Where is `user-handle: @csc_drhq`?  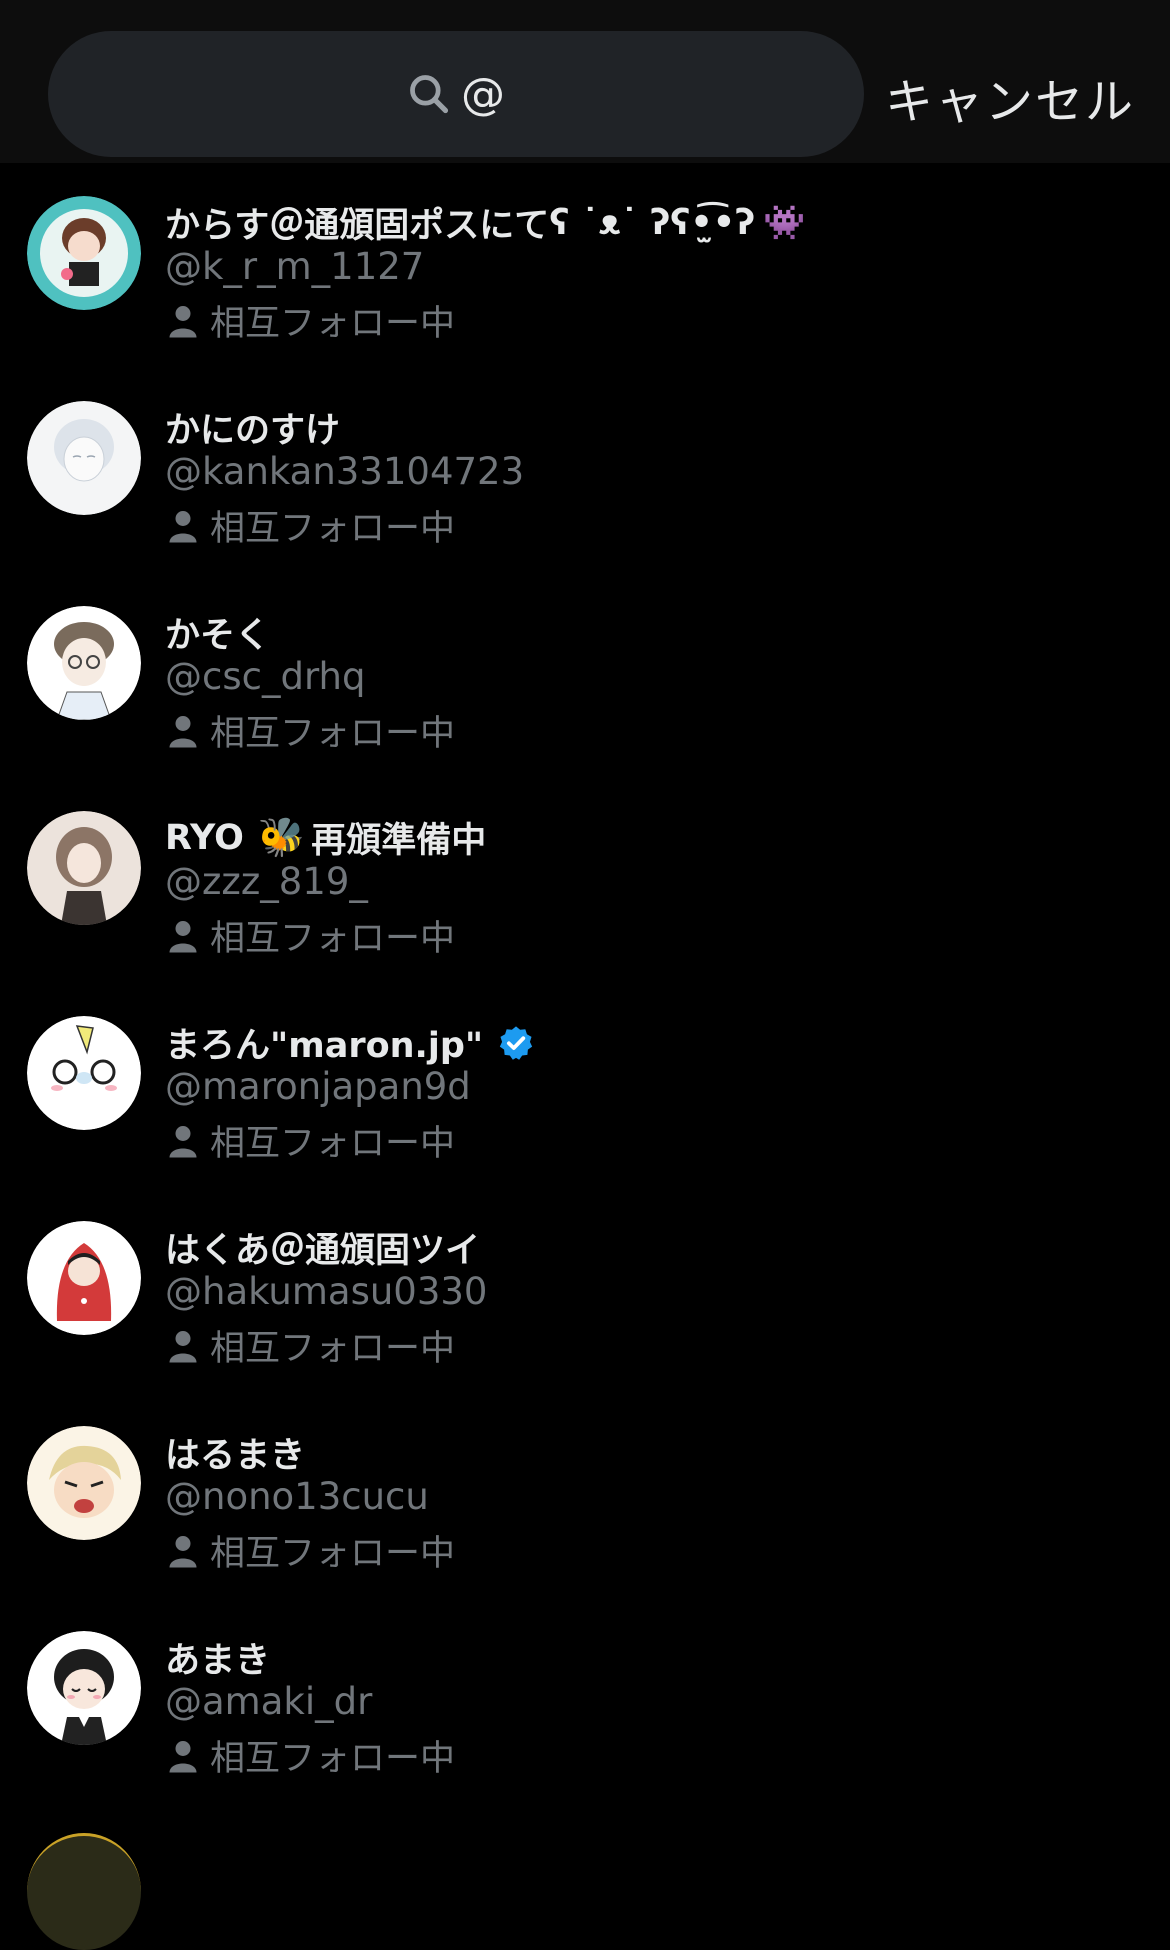
user-handle: @csc_drhq is located at coordinates (265, 676).